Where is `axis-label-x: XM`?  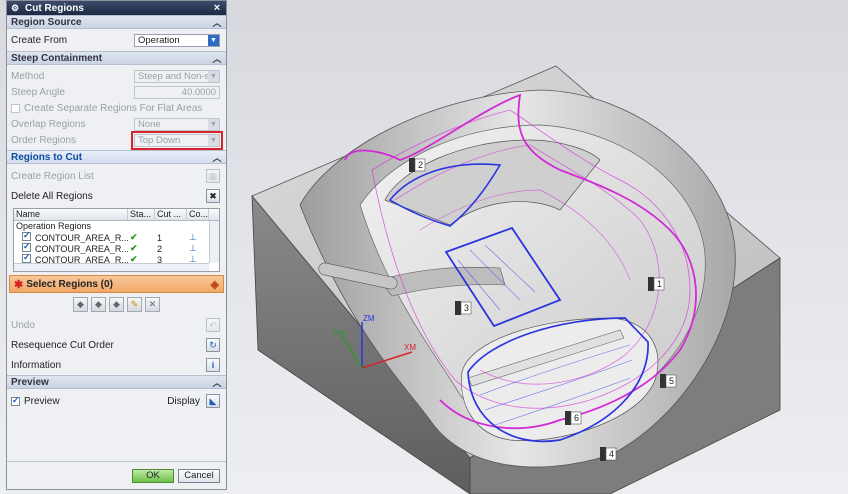
axis-label-x: XM is located at coordinates (410, 347).